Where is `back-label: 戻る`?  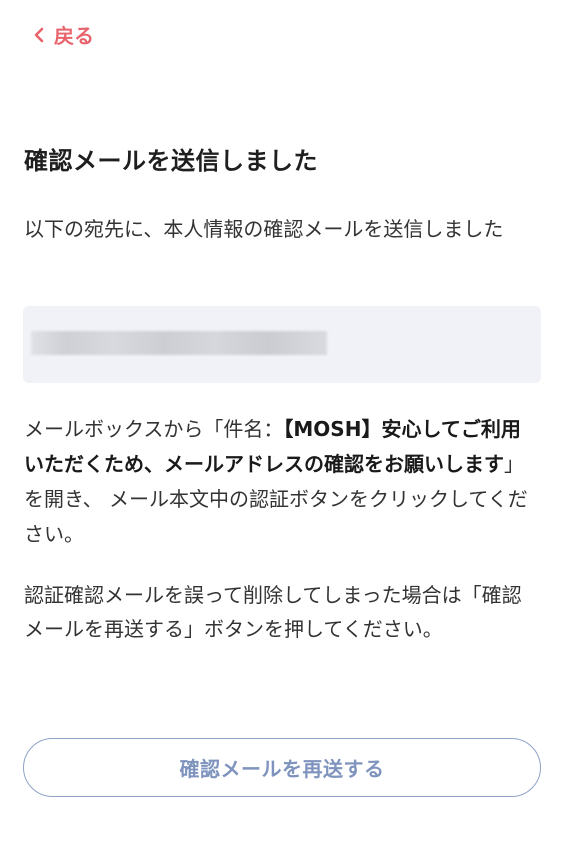
back-label: 戻る is located at coordinates (74, 36).